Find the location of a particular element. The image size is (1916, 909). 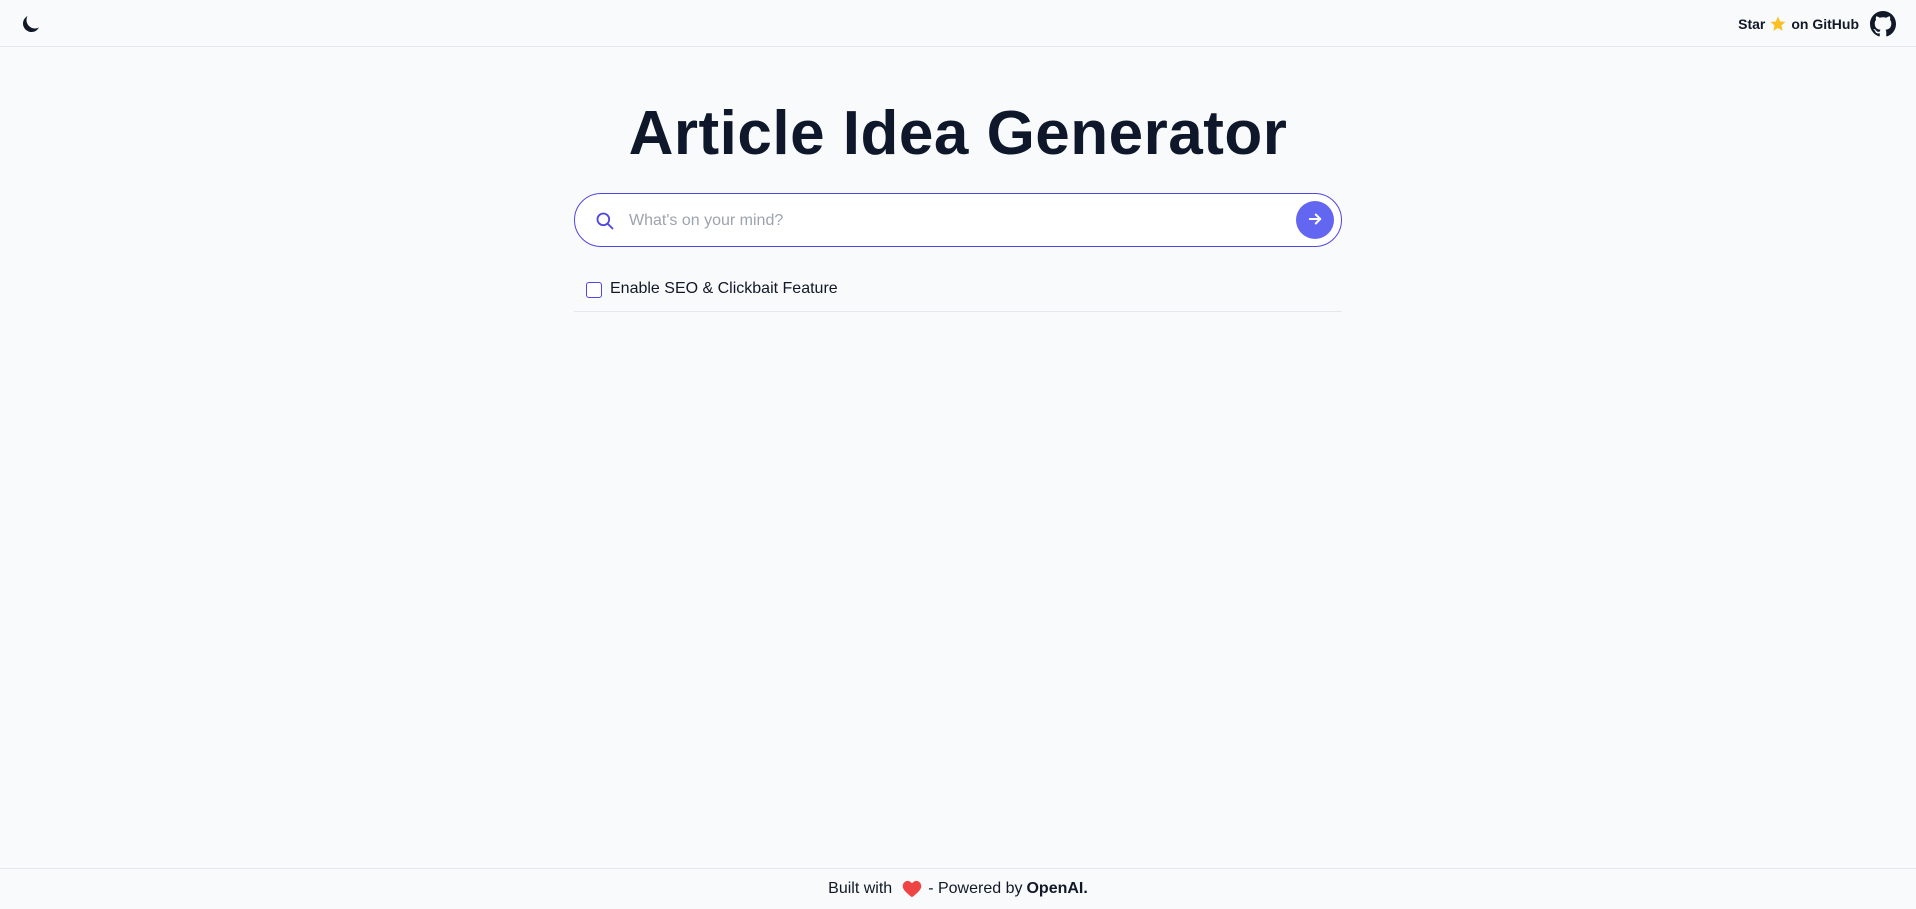

openai-link: OpenAI. is located at coordinates (1056, 889).